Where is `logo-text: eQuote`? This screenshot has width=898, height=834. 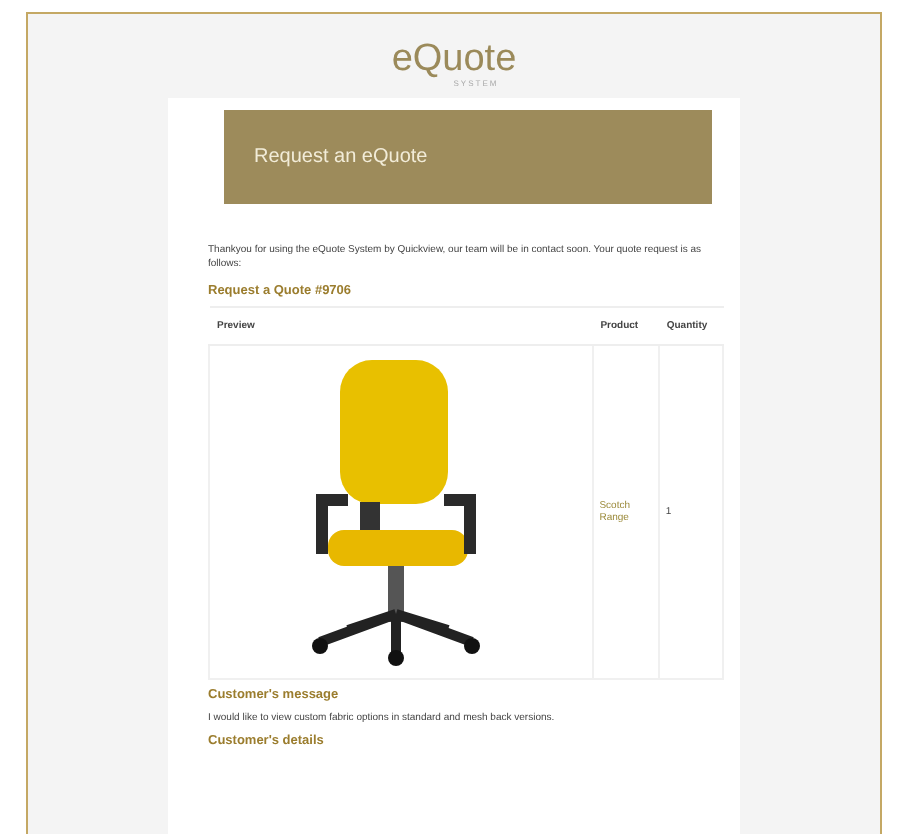
logo-text: eQuote is located at coordinates (454, 60).